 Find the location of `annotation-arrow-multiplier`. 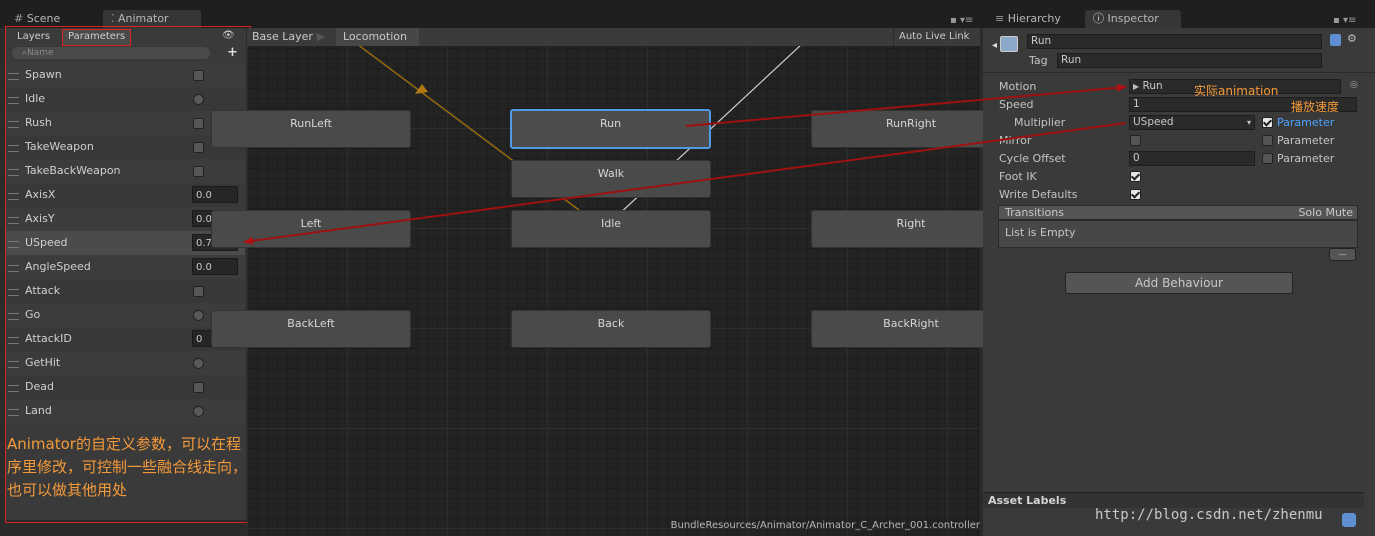

annotation-arrow-multiplier is located at coordinates (685, 183).